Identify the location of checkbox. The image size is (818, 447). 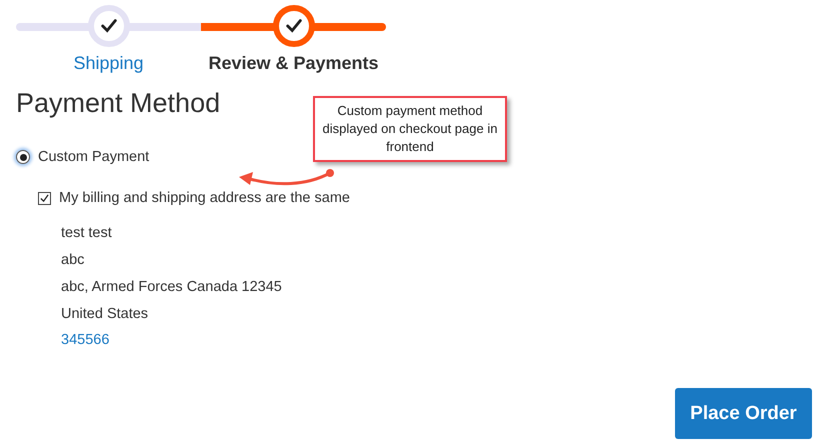
(44, 198).